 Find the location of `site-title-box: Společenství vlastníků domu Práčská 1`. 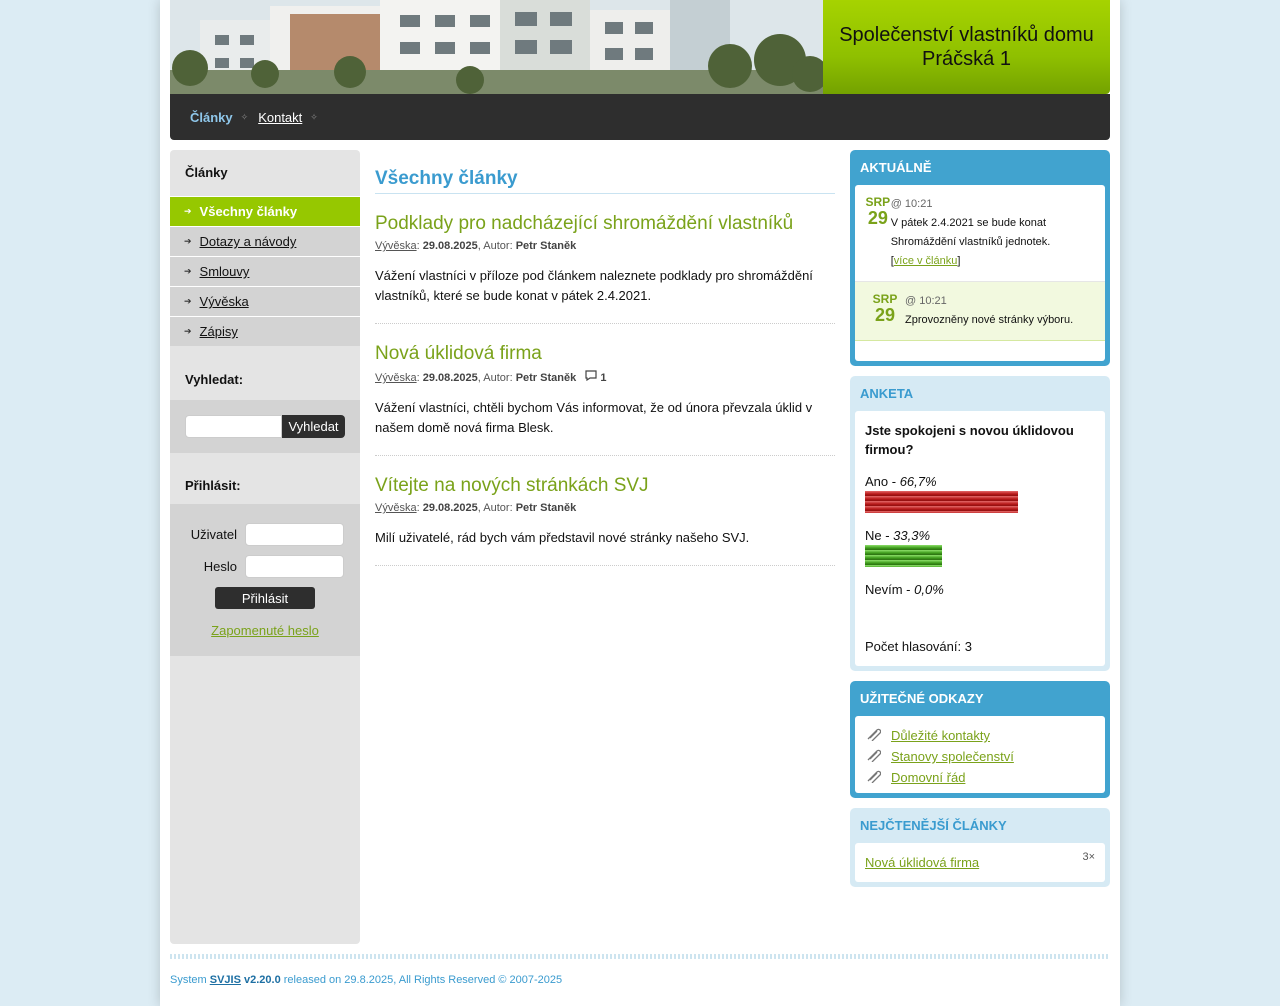

site-title-box: Společenství vlastníků domu Práčská 1 is located at coordinates (966, 47).